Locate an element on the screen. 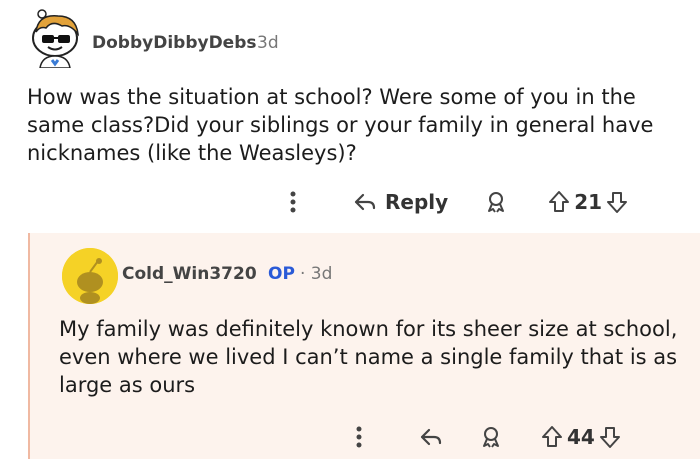 This screenshot has width=700, height=459. username: DobbyDibbyDebs is located at coordinates (174, 43).